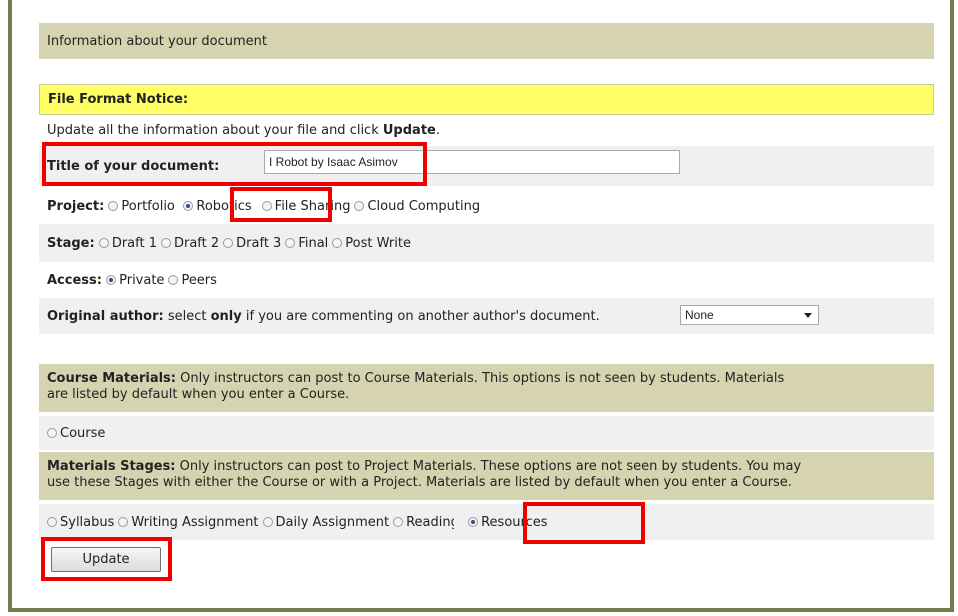 The width and height of the screenshot is (958, 616). What do you see at coordinates (514, 522) in the screenshot?
I see `option-label: Resources` at bounding box center [514, 522].